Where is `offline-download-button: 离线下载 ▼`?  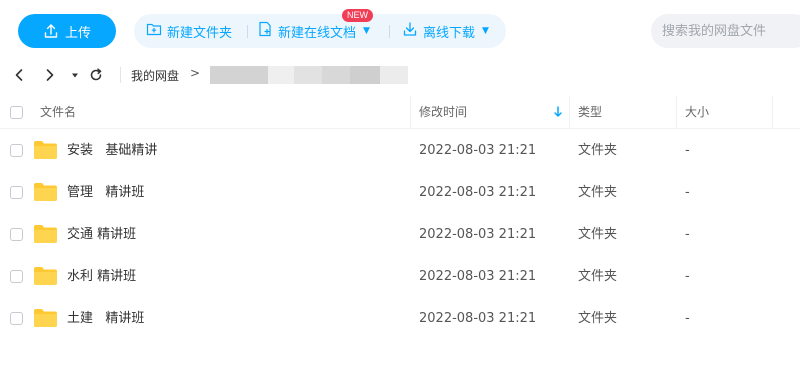
offline-download-button: 离线下载 ▼ is located at coordinates (445, 31).